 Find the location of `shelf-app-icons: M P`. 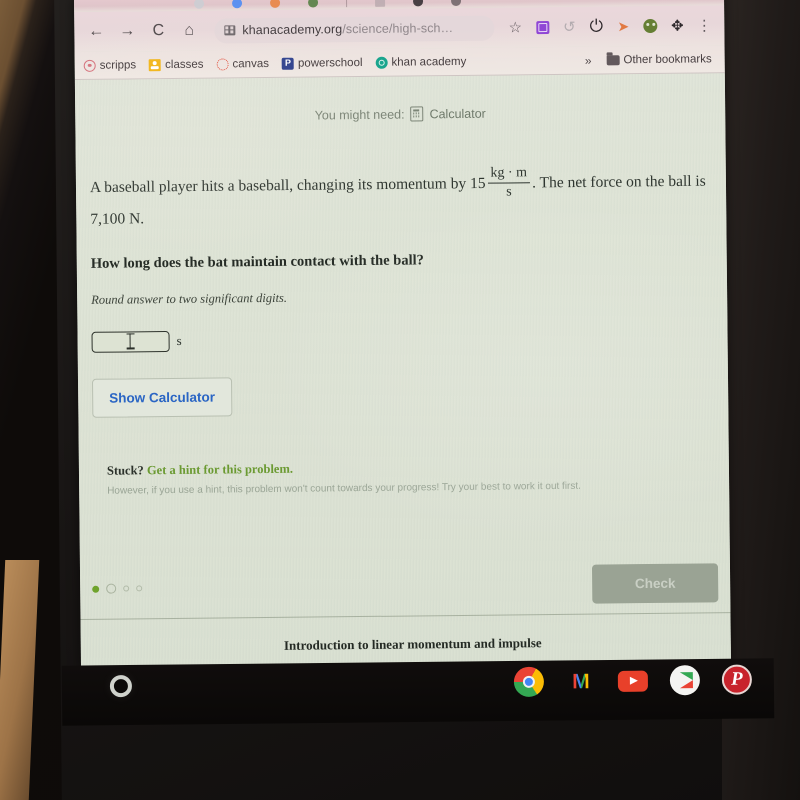

shelf-app-icons: M P is located at coordinates (633, 680).